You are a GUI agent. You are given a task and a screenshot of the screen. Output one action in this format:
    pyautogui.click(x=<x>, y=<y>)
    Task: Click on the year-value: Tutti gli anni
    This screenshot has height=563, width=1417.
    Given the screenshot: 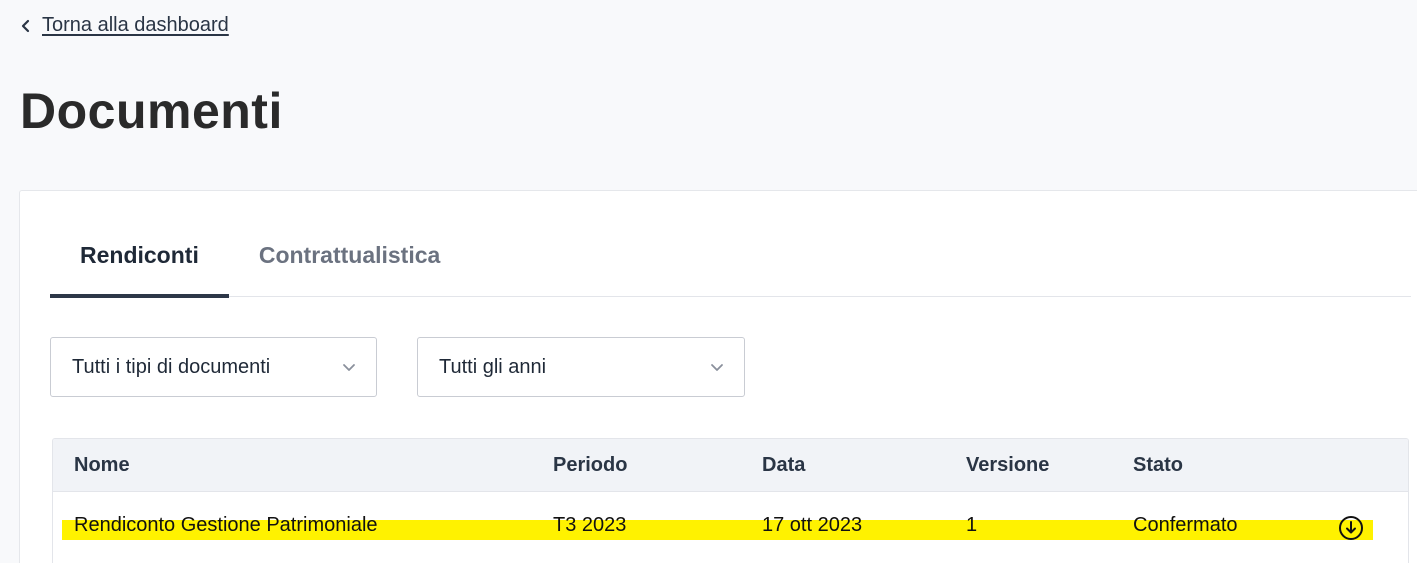 What is the action you would take?
    pyautogui.click(x=493, y=366)
    